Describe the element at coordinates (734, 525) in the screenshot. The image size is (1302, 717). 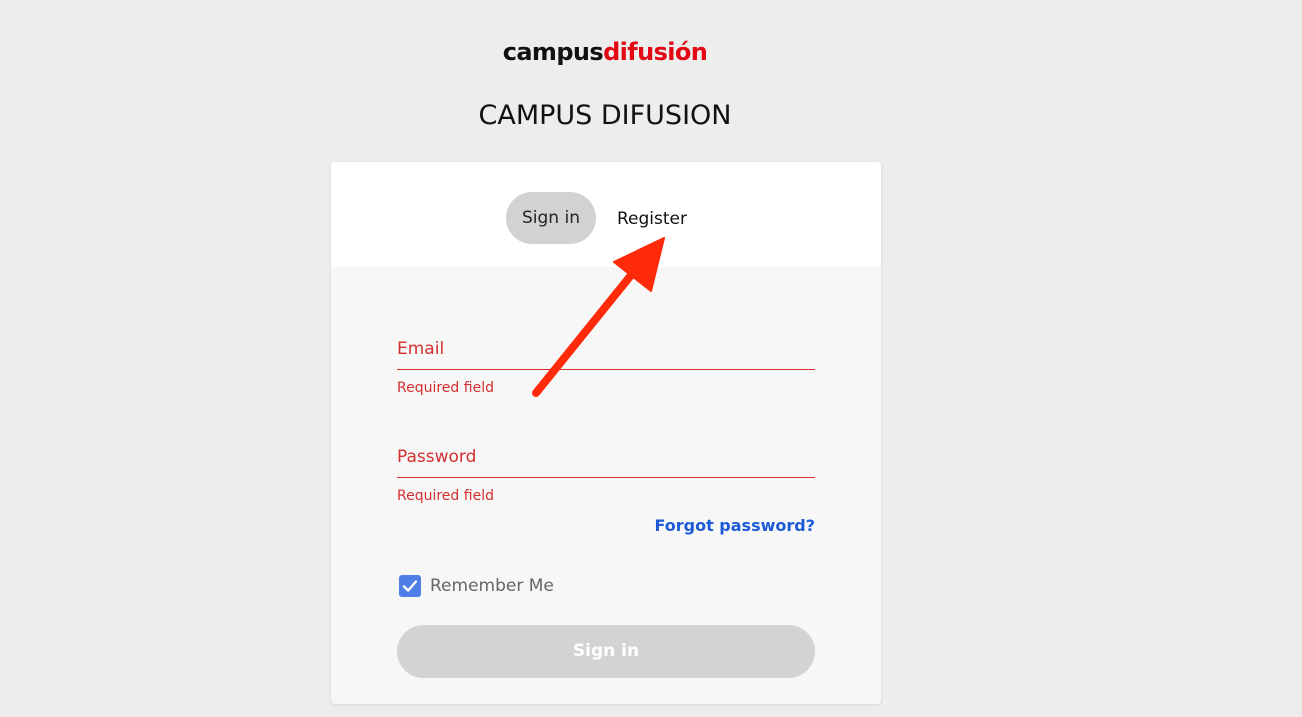
I see `forgot-password-link: Forgot password?` at that location.